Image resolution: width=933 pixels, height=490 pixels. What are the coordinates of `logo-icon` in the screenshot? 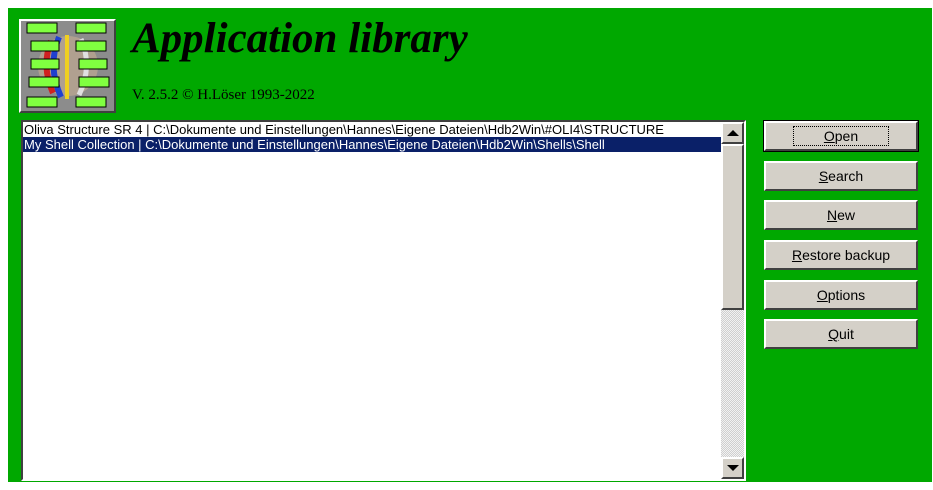 It's located at (67, 66).